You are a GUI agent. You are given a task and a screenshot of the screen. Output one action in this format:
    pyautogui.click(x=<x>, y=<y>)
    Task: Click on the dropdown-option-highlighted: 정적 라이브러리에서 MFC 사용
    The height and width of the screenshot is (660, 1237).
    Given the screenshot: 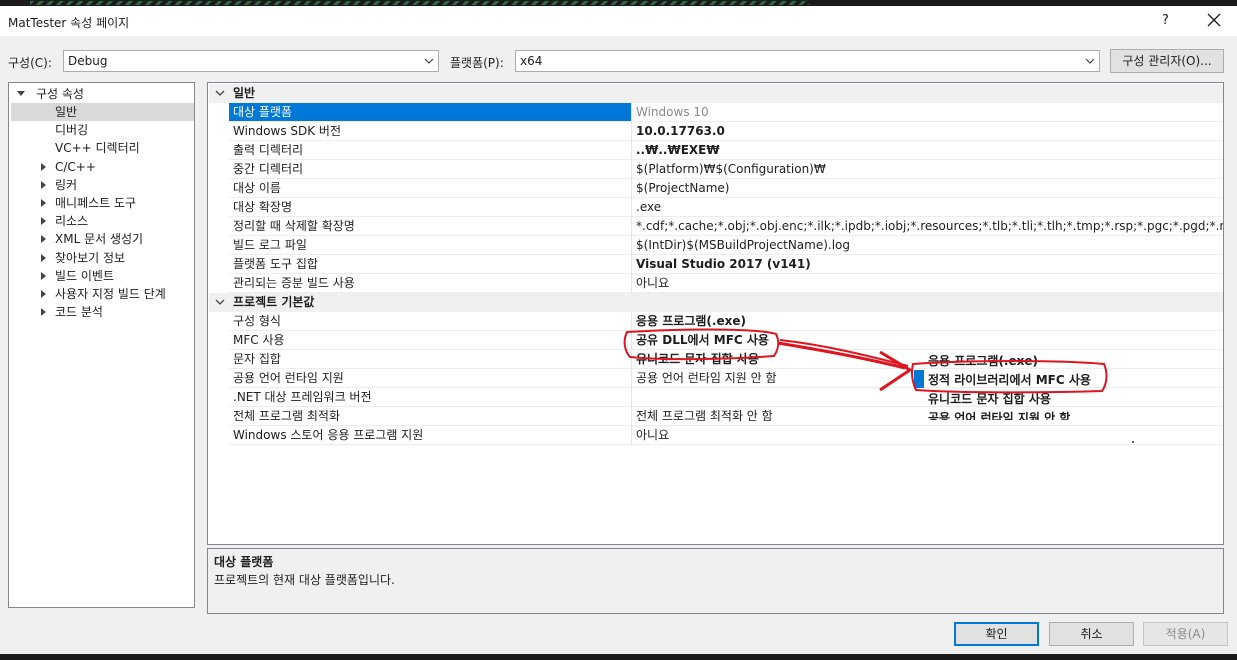 What is the action you would take?
    pyautogui.click(x=1009, y=379)
    